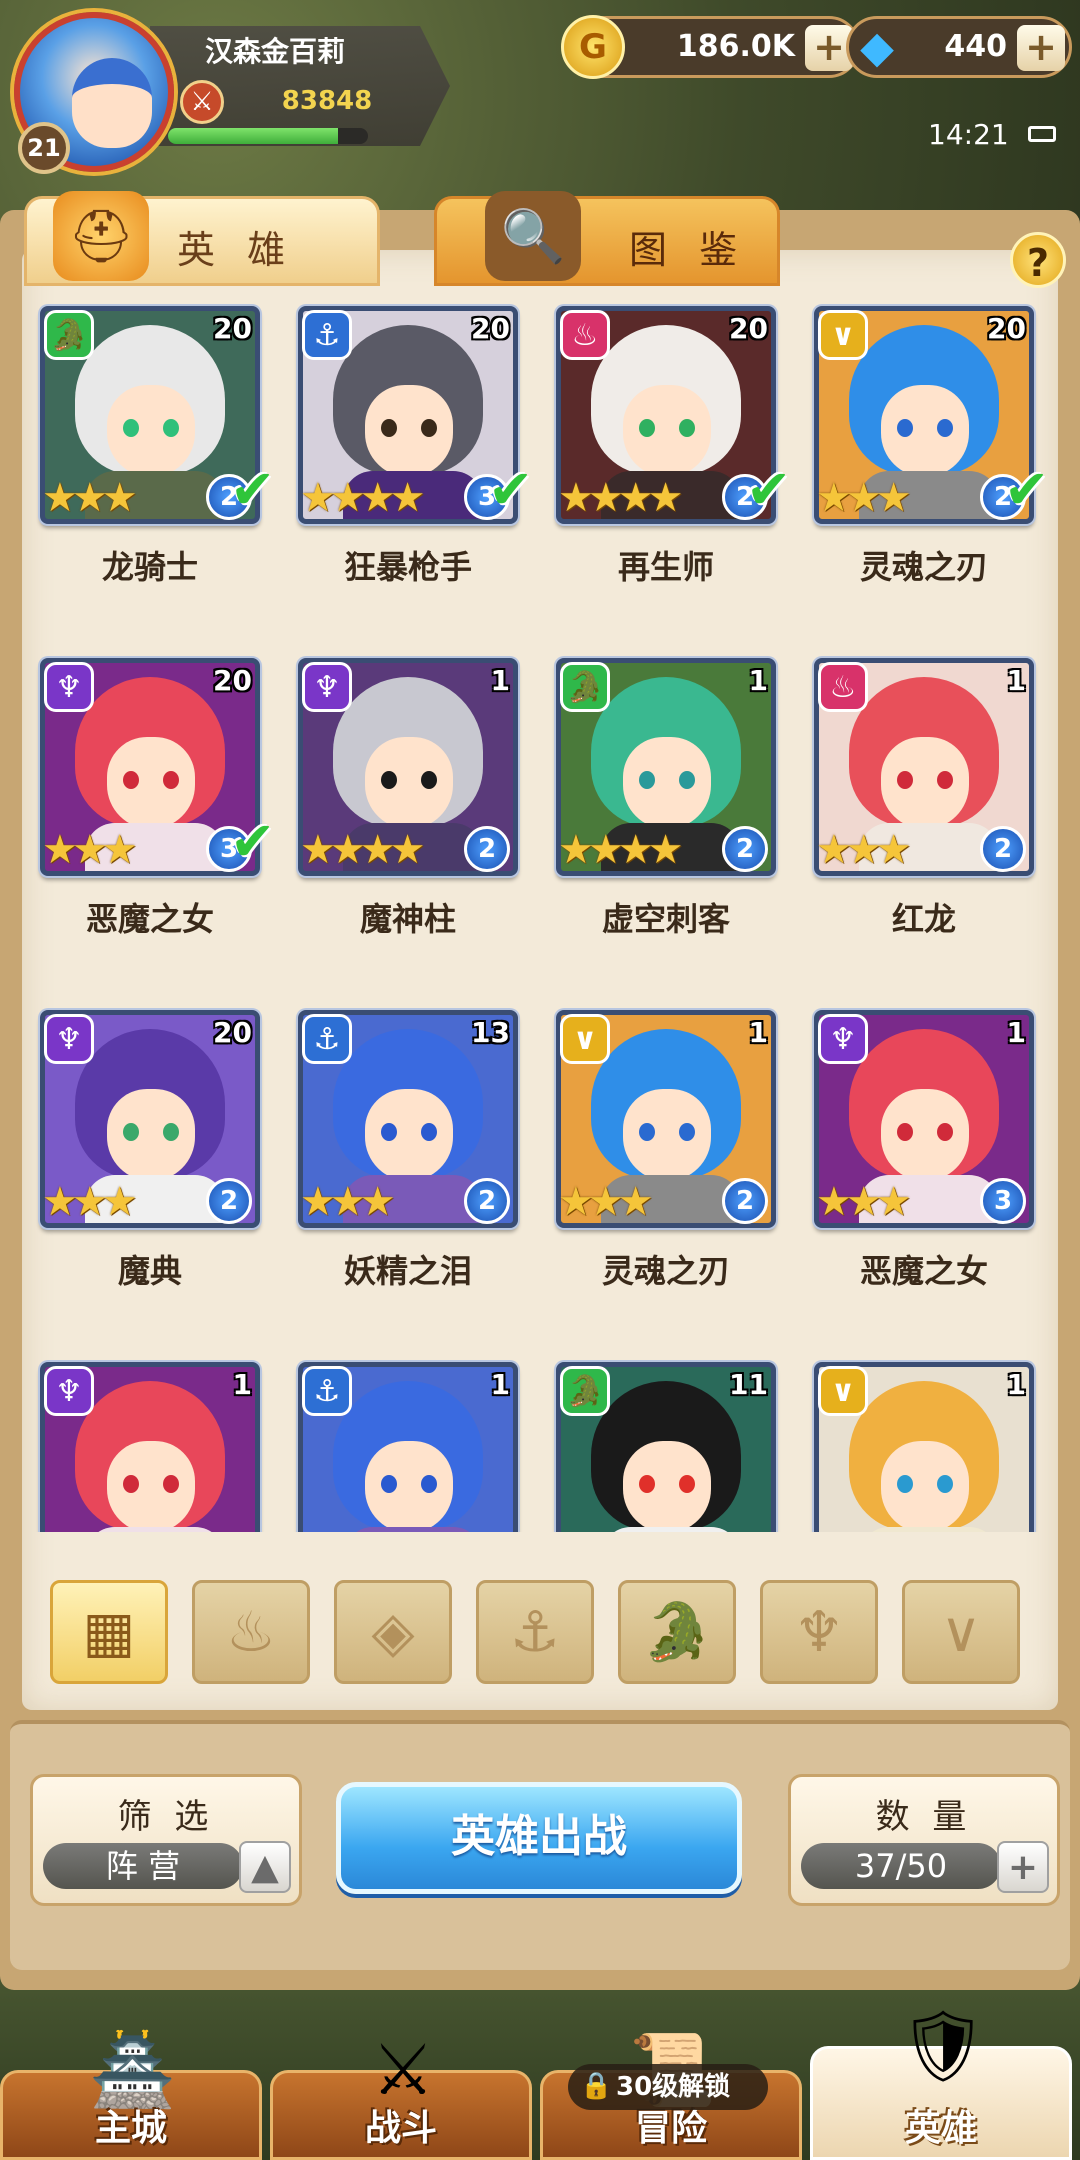 The image size is (1080, 2160). What do you see at coordinates (943, 2045) in the screenshot?
I see `hero-helmet-icon: 🛡` at bounding box center [943, 2045].